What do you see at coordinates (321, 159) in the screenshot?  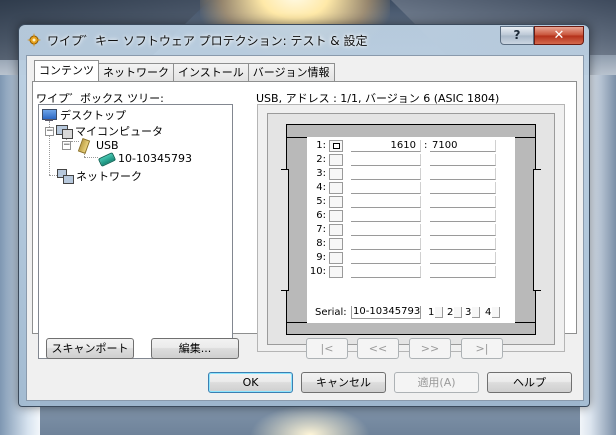 I see `row-number: 2:` at bounding box center [321, 159].